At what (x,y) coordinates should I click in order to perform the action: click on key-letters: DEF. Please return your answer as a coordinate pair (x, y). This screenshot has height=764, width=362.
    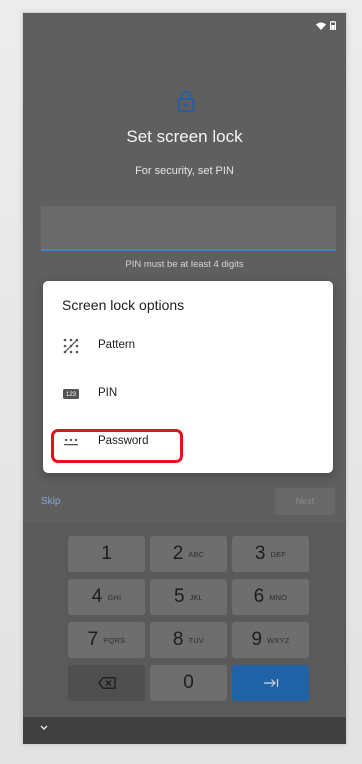
    Looking at the image, I should click on (278, 554).